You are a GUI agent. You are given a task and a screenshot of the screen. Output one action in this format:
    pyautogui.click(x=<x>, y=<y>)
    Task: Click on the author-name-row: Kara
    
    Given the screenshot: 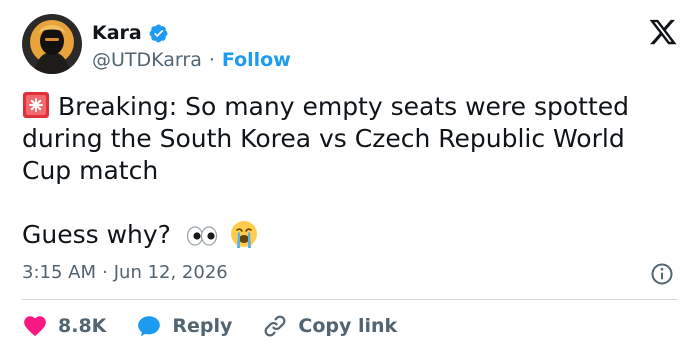 What is the action you would take?
    pyautogui.click(x=130, y=33)
    